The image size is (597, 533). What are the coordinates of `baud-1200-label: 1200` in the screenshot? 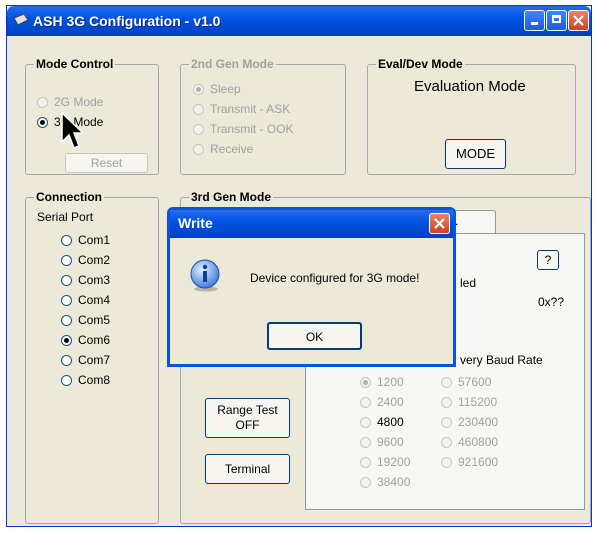 It's located at (390, 382).